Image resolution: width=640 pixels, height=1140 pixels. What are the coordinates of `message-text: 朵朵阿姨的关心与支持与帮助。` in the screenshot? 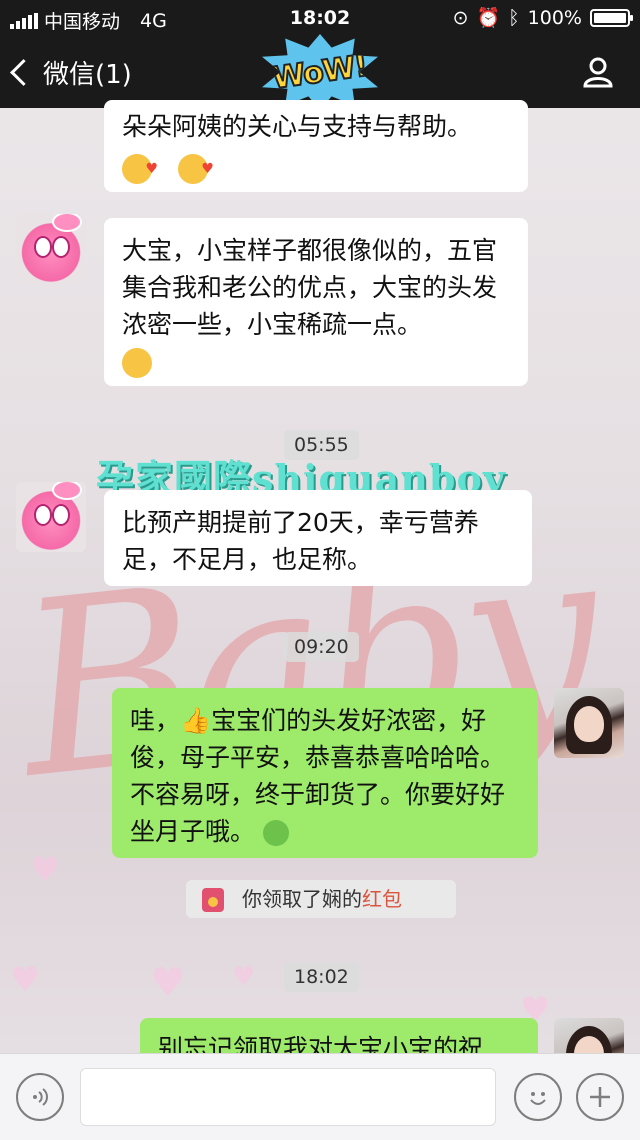 It's located at (297, 126).